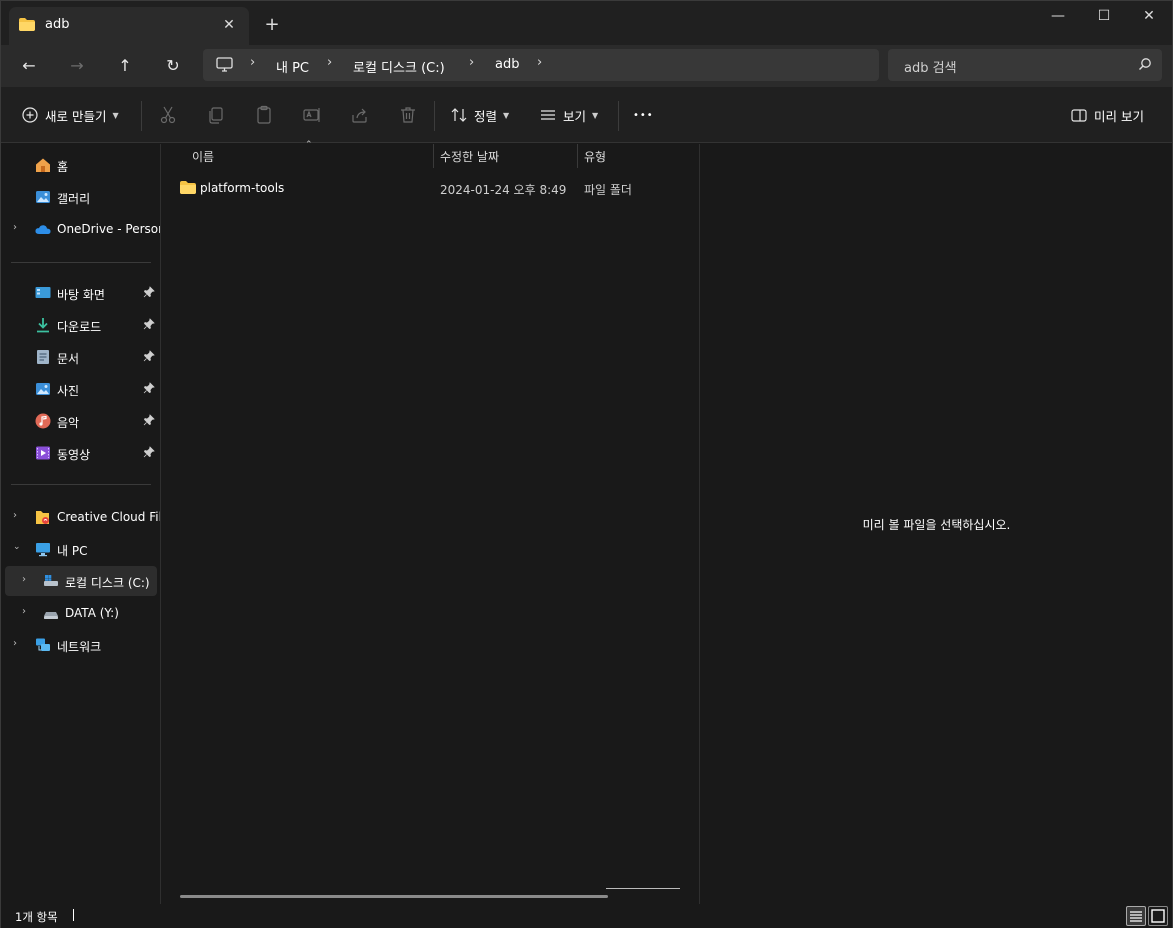  I want to click on sidebar-item-label: 다운로드, so click(79, 327).